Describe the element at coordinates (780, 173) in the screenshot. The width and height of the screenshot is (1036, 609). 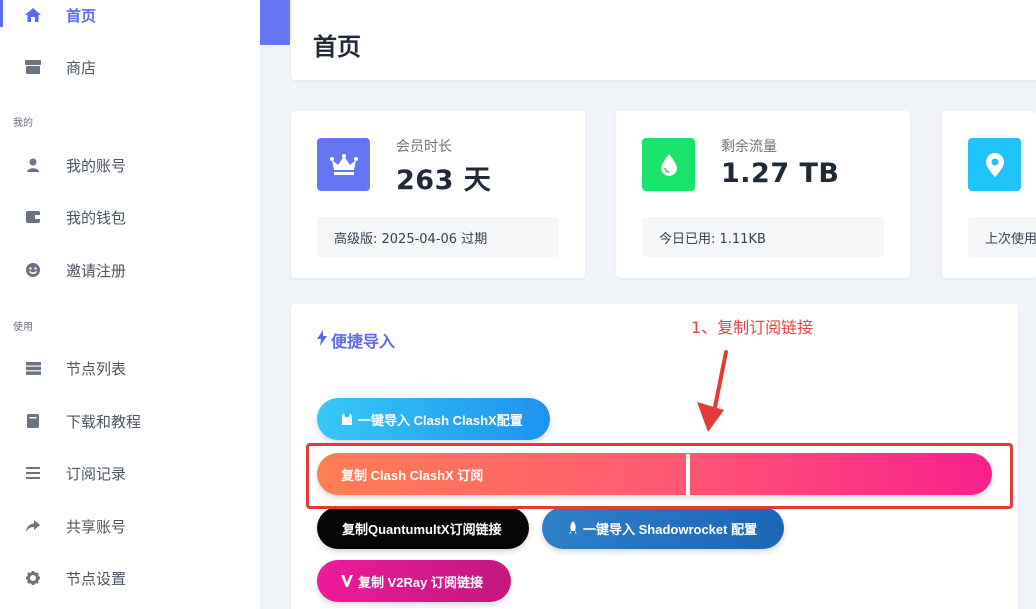
I see `stat-value: 1.27 TB` at that location.